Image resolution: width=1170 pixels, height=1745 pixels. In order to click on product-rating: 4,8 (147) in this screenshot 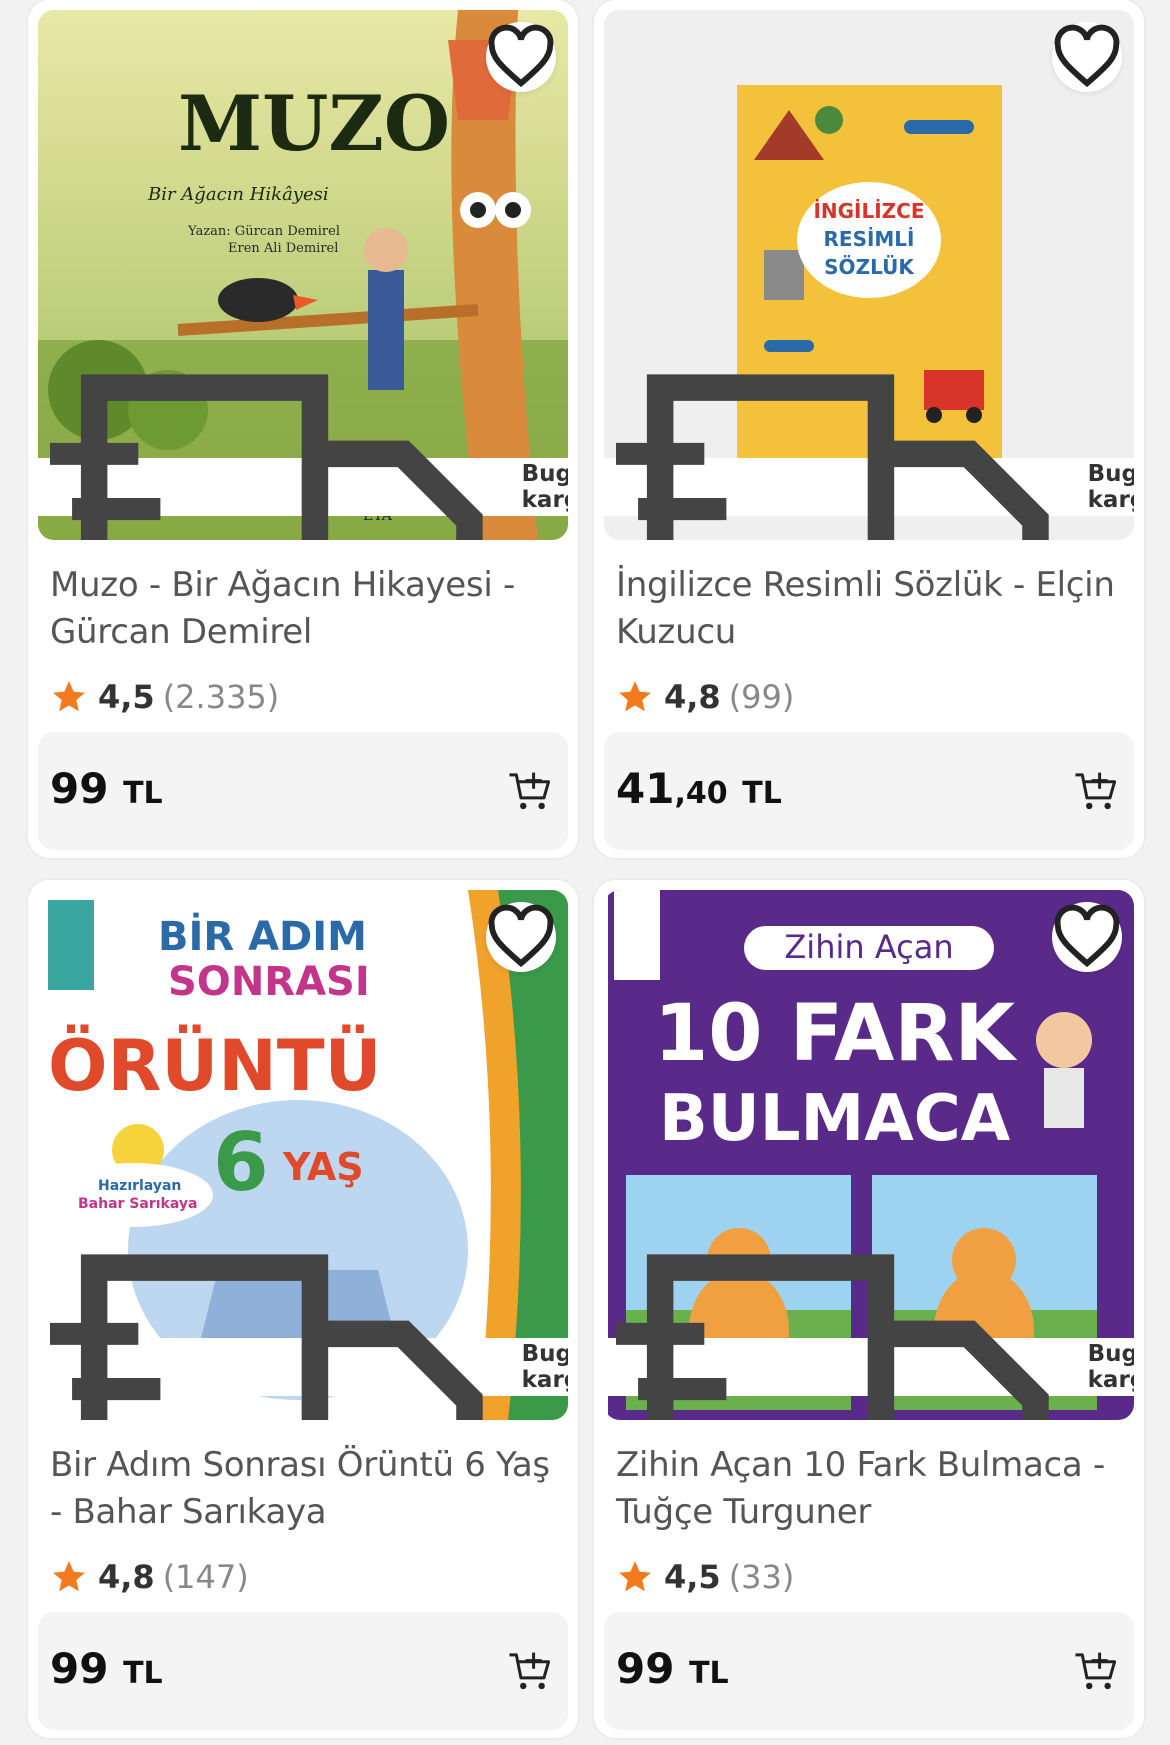, I will do `click(149, 1577)`.